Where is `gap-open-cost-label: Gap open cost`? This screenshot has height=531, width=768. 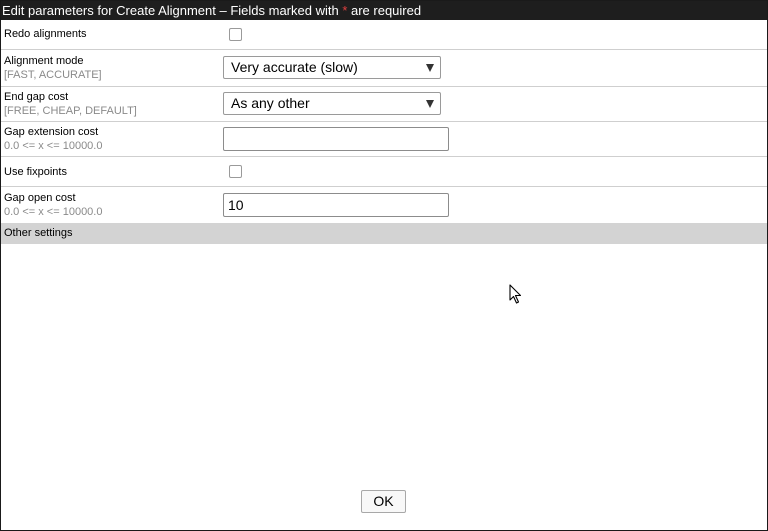
gap-open-cost-label: Gap open cost is located at coordinates (40, 198).